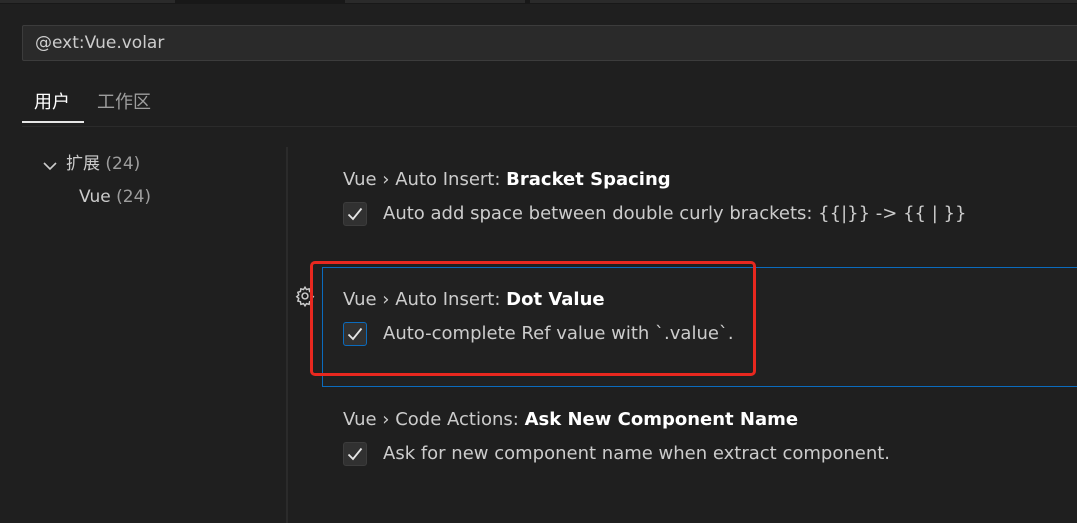 The height and width of the screenshot is (523, 1077). I want to click on toc-item-label: 扩展, so click(83, 164).